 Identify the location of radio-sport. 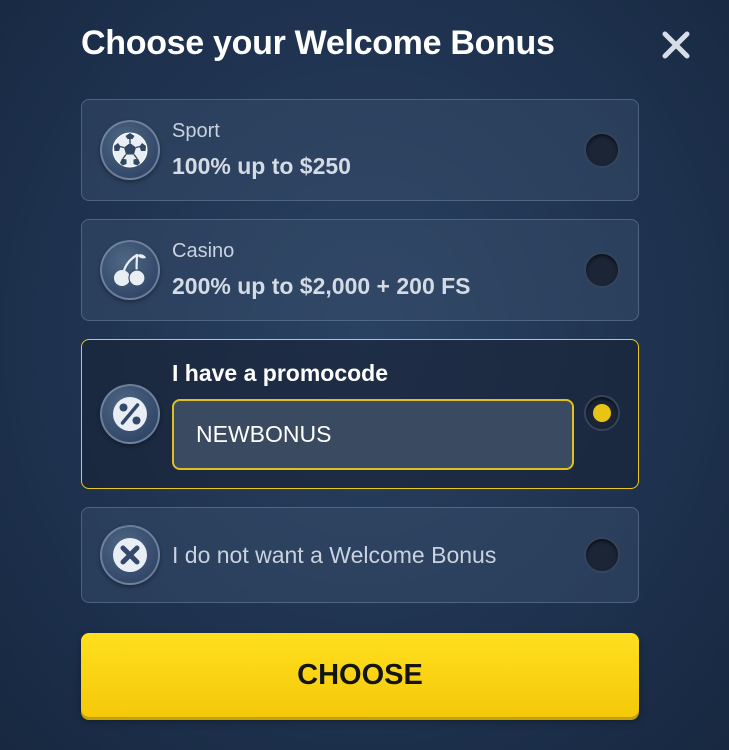
(602, 150).